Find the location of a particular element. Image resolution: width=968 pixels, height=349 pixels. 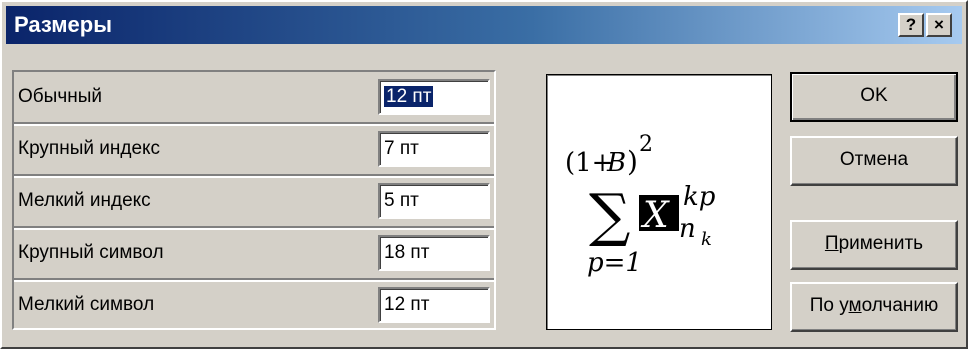

preview-var-x: X is located at coordinates (655, 215).